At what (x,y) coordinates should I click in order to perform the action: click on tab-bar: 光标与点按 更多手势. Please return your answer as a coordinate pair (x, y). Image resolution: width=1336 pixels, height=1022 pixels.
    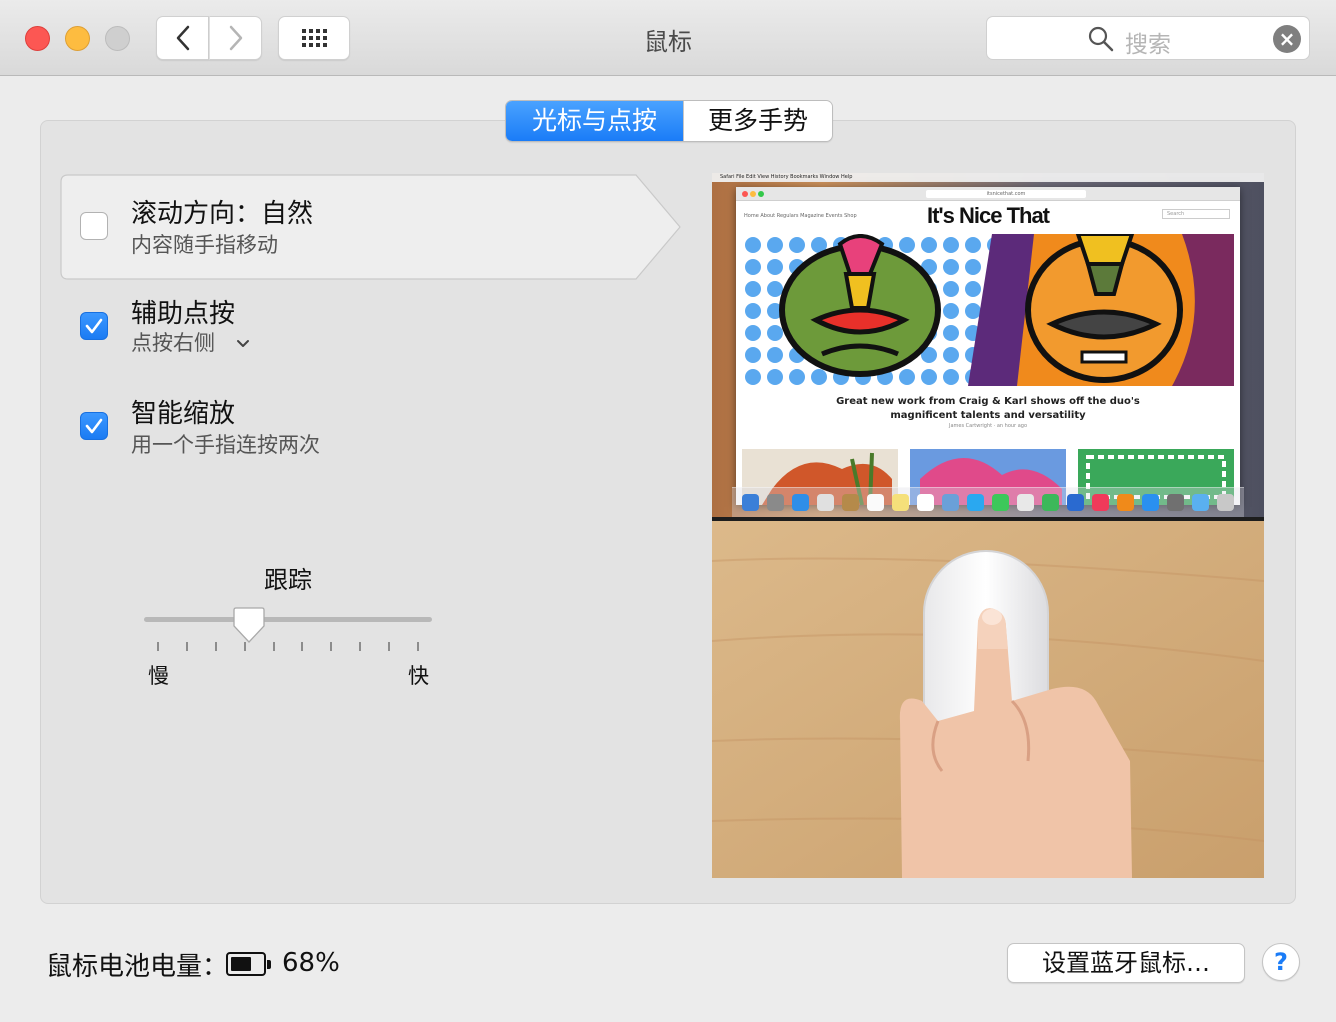
    Looking at the image, I should click on (669, 121).